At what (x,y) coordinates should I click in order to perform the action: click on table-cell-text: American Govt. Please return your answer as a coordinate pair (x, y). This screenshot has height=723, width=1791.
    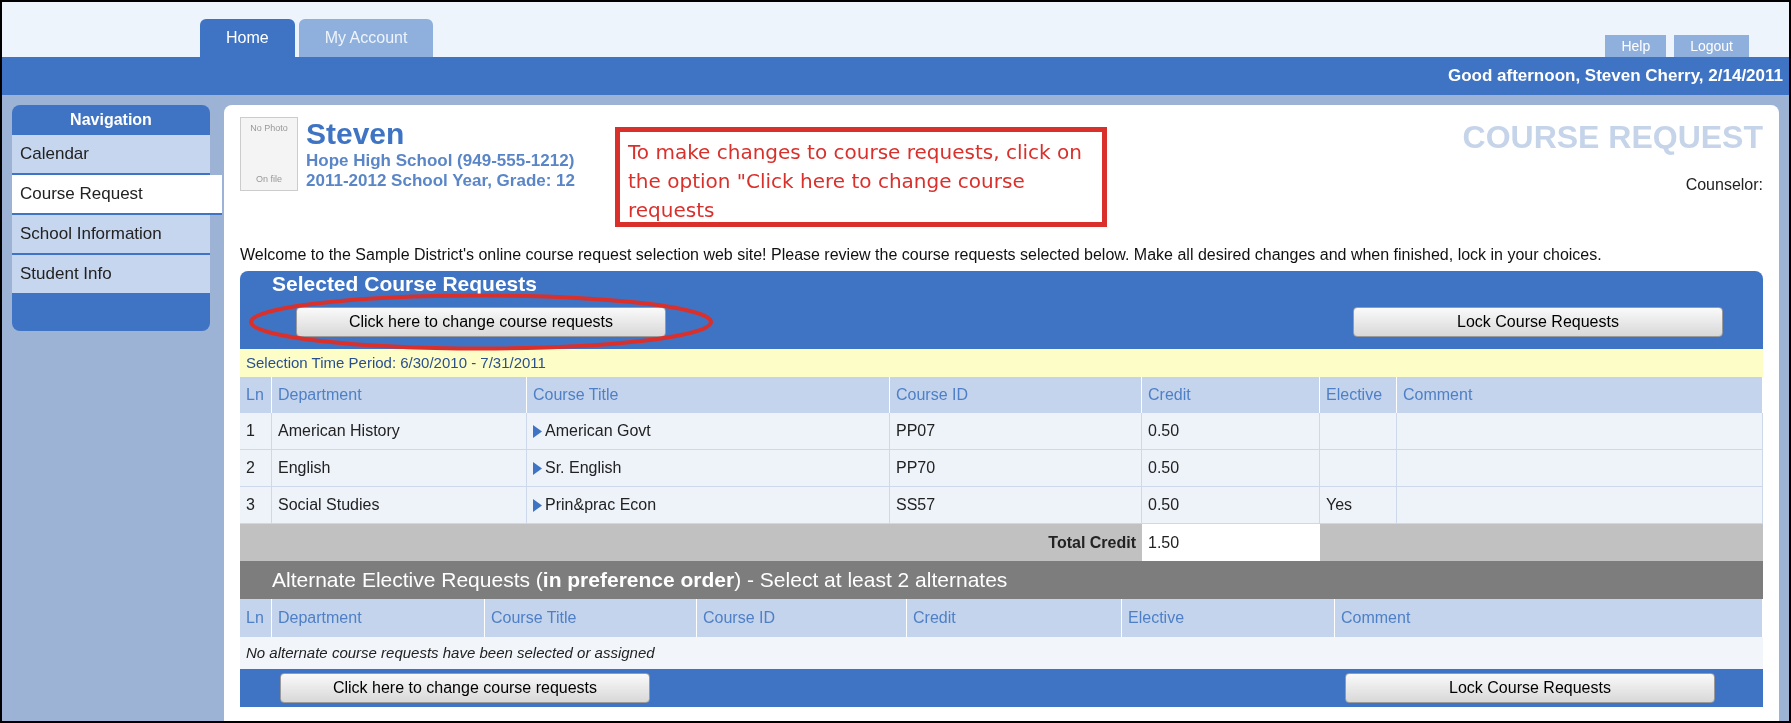
    Looking at the image, I should click on (598, 431).